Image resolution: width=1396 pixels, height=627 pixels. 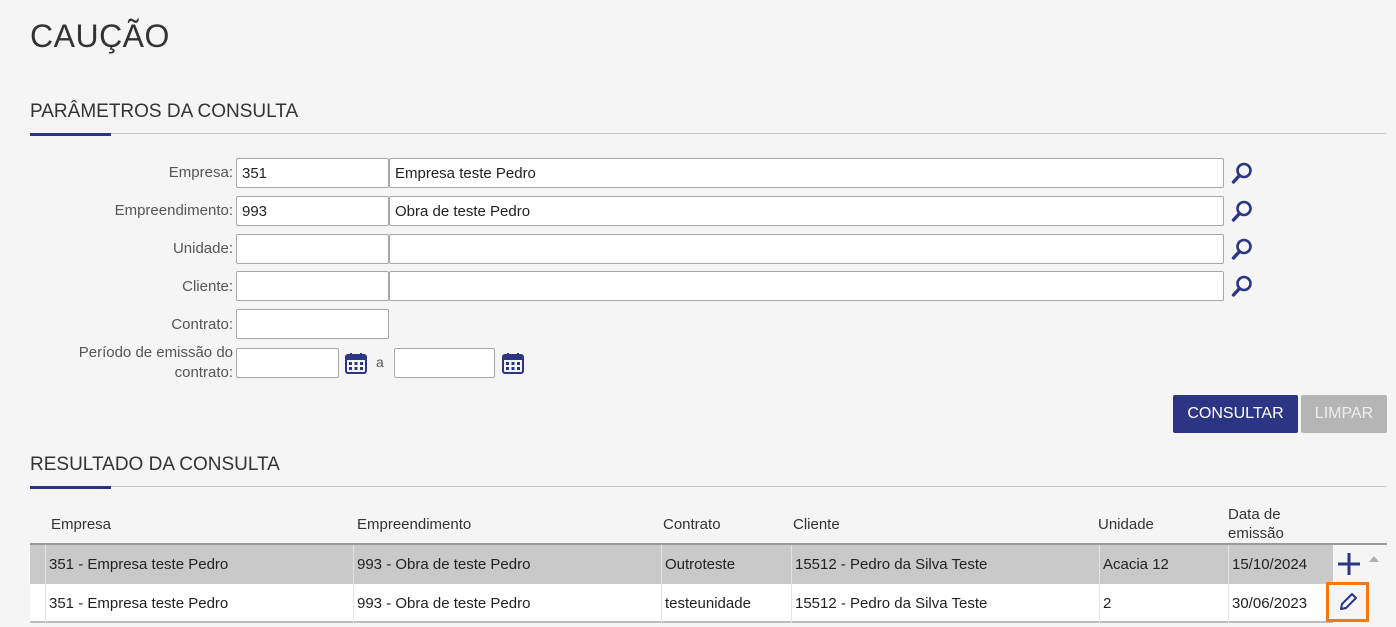 What do you see at coordinates (726, 603) in the screenshot?
I see `cell-contrato: testeunidade` at bounding box center [726, 603].